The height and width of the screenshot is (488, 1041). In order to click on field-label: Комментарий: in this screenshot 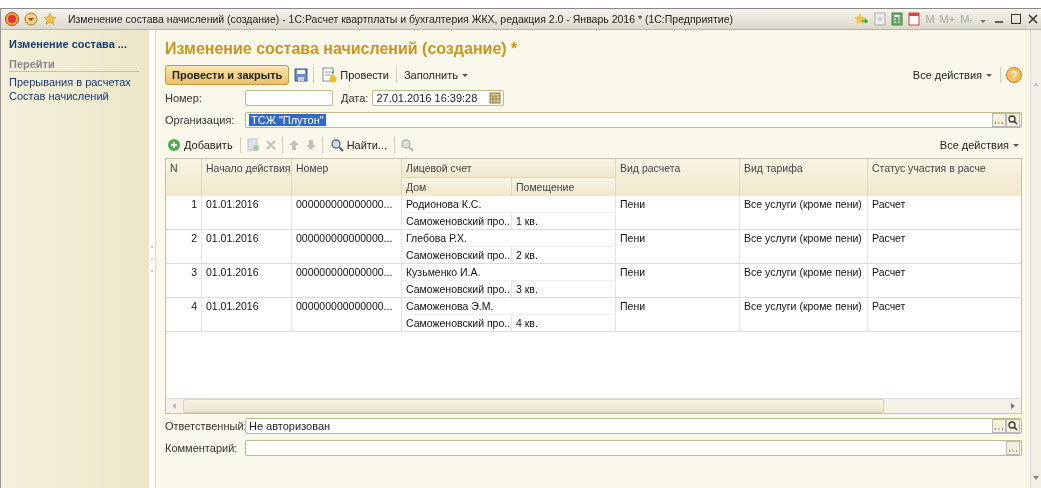, I will do `click(202, 448)`.